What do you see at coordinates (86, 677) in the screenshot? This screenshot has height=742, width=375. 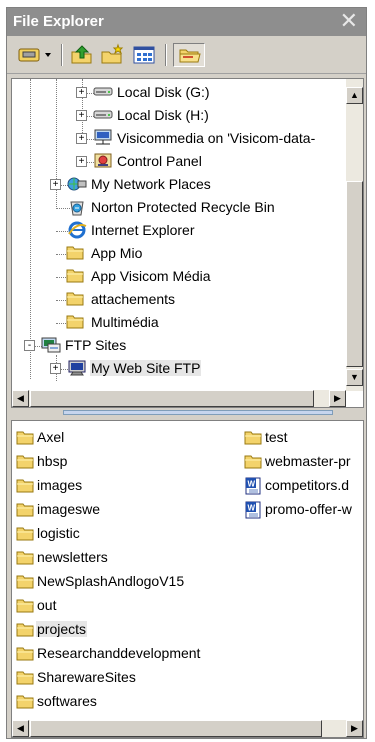 I see `item-label: SharewareSites` at bounding box center [86, 677].